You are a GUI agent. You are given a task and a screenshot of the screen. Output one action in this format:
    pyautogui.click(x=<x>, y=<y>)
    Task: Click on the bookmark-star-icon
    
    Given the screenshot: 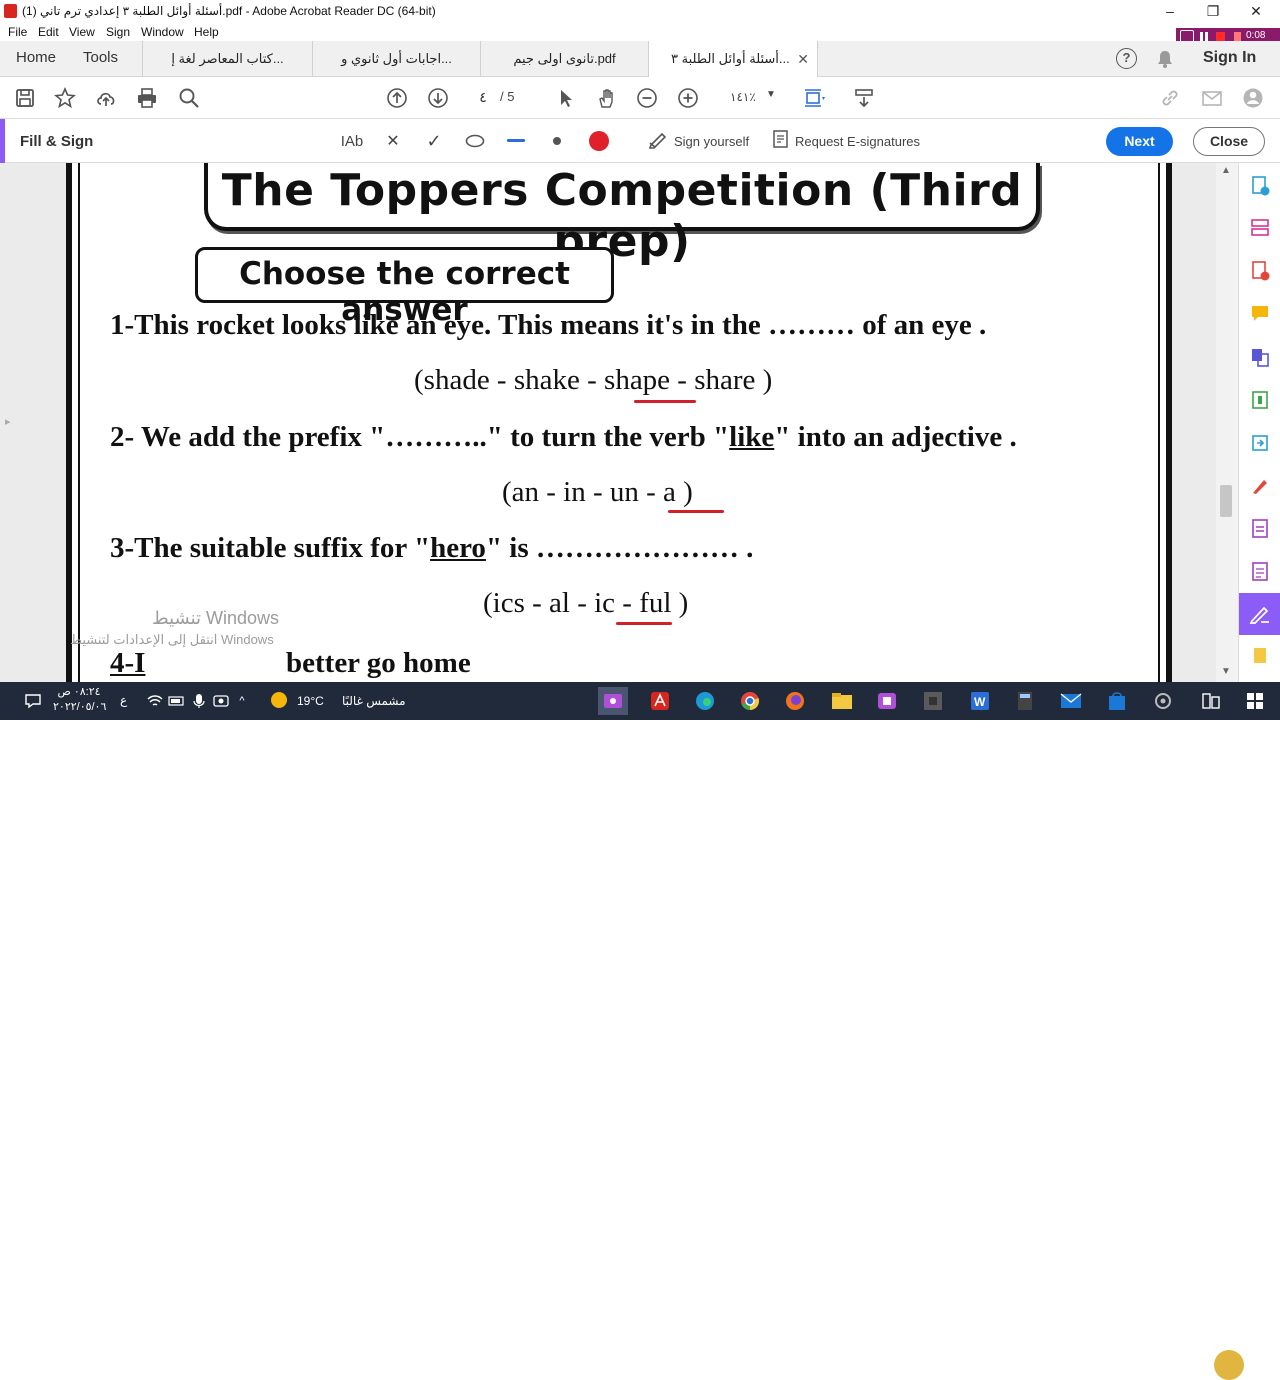 What is the action you would take?
    pyautogui.click(x=65, y=98)
    